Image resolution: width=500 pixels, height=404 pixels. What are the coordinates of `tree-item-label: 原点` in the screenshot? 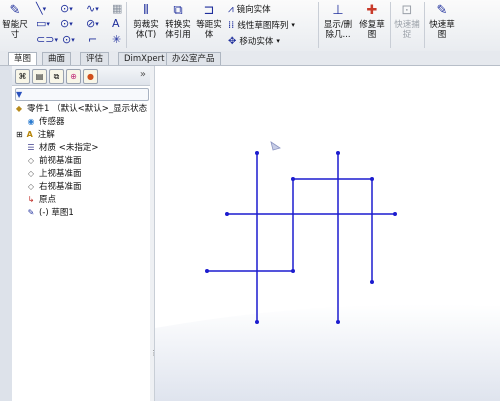 It's located at (48, 200).